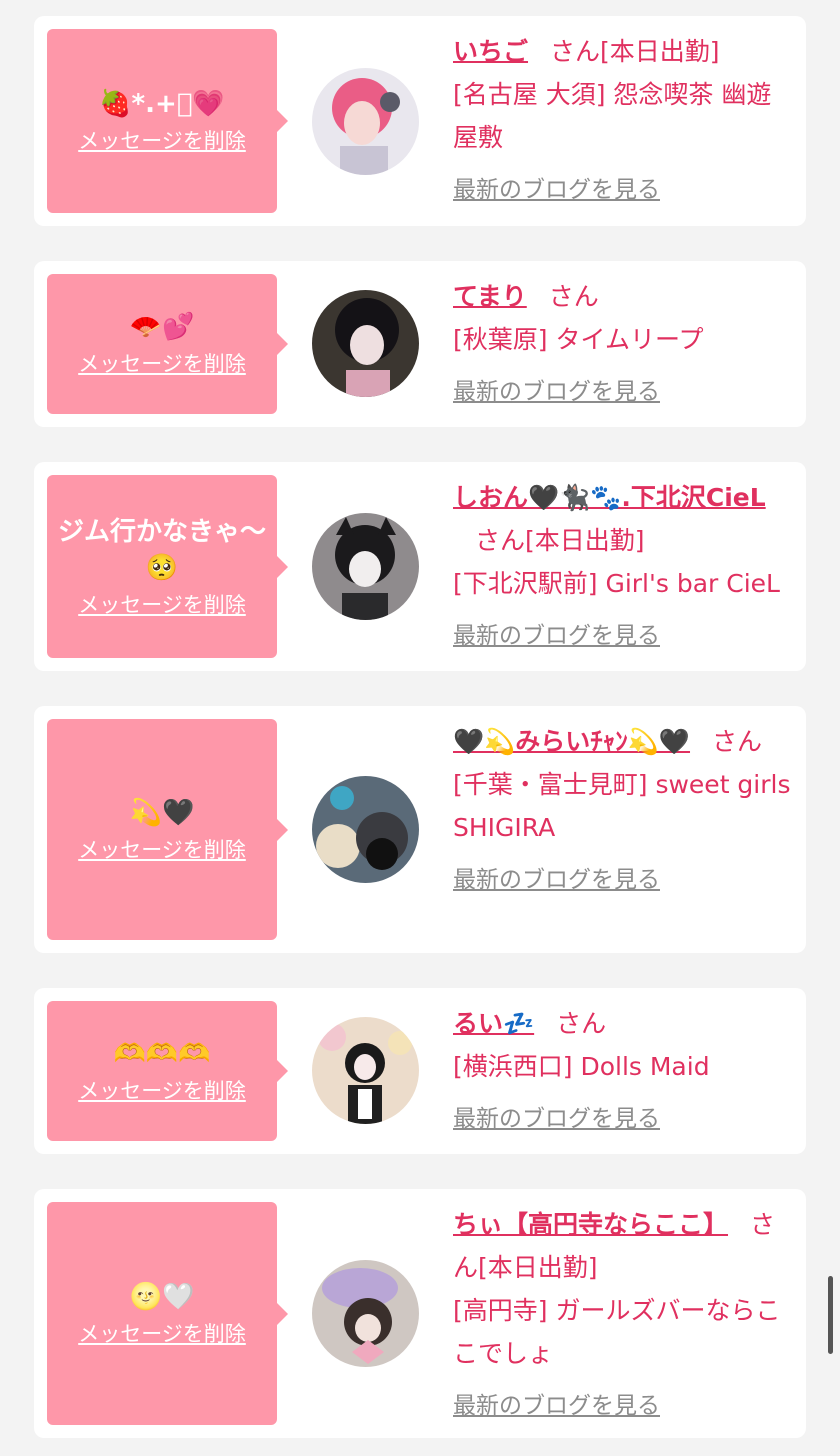 This screenshot has height=1456, width=840. Describe the element at coordinates (167, 829) in the screenshot. I see `message-bubble: 💫🖤 メッセージを削除` at that location.